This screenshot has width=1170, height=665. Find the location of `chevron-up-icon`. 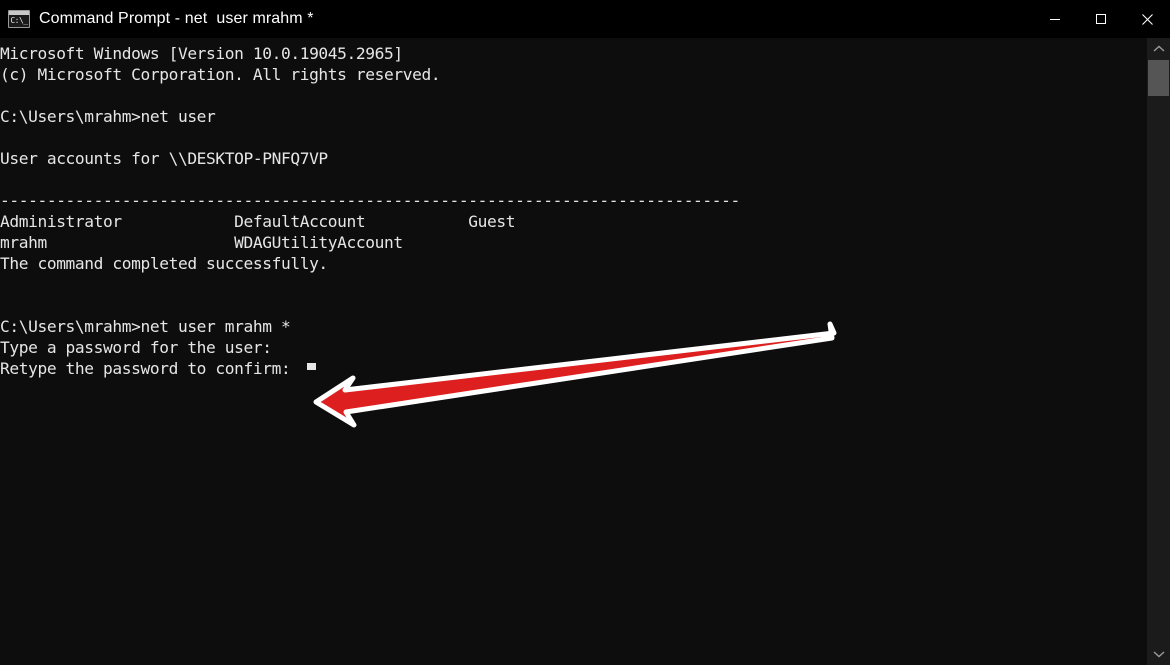

chevron-up-icon is located at coordinates (1158, 48).